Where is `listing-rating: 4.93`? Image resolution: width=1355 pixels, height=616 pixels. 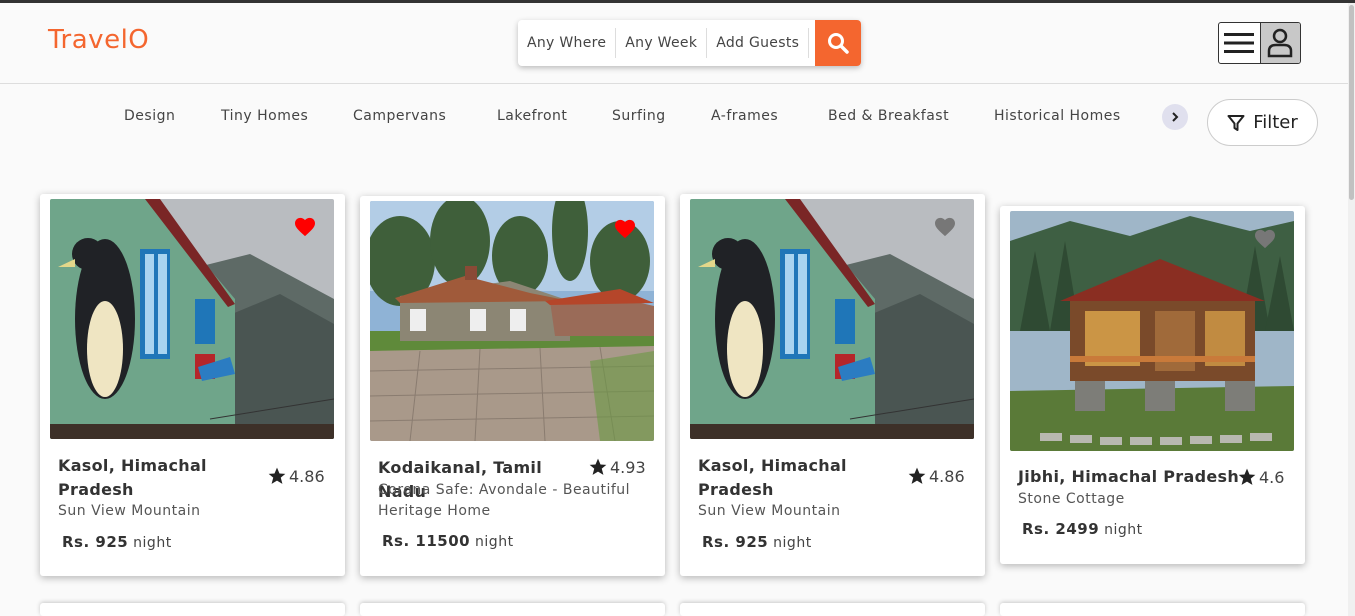 listing-rating: 4.93 is located at coordinates (617, 467).